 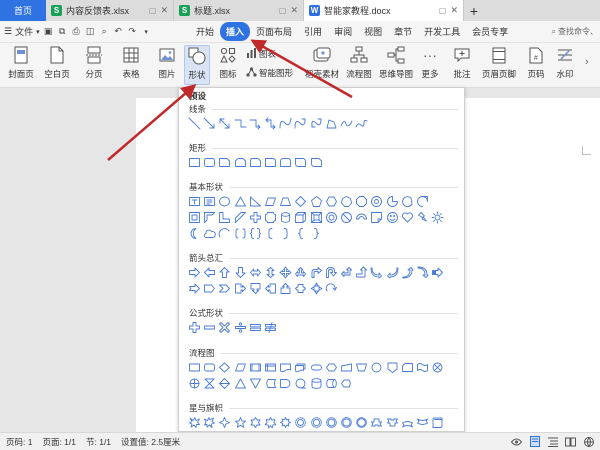 What do you see at coordinates (167, 63) in the screenshot?
I see `picture-button: 图片` at bounding box center [167, 63].